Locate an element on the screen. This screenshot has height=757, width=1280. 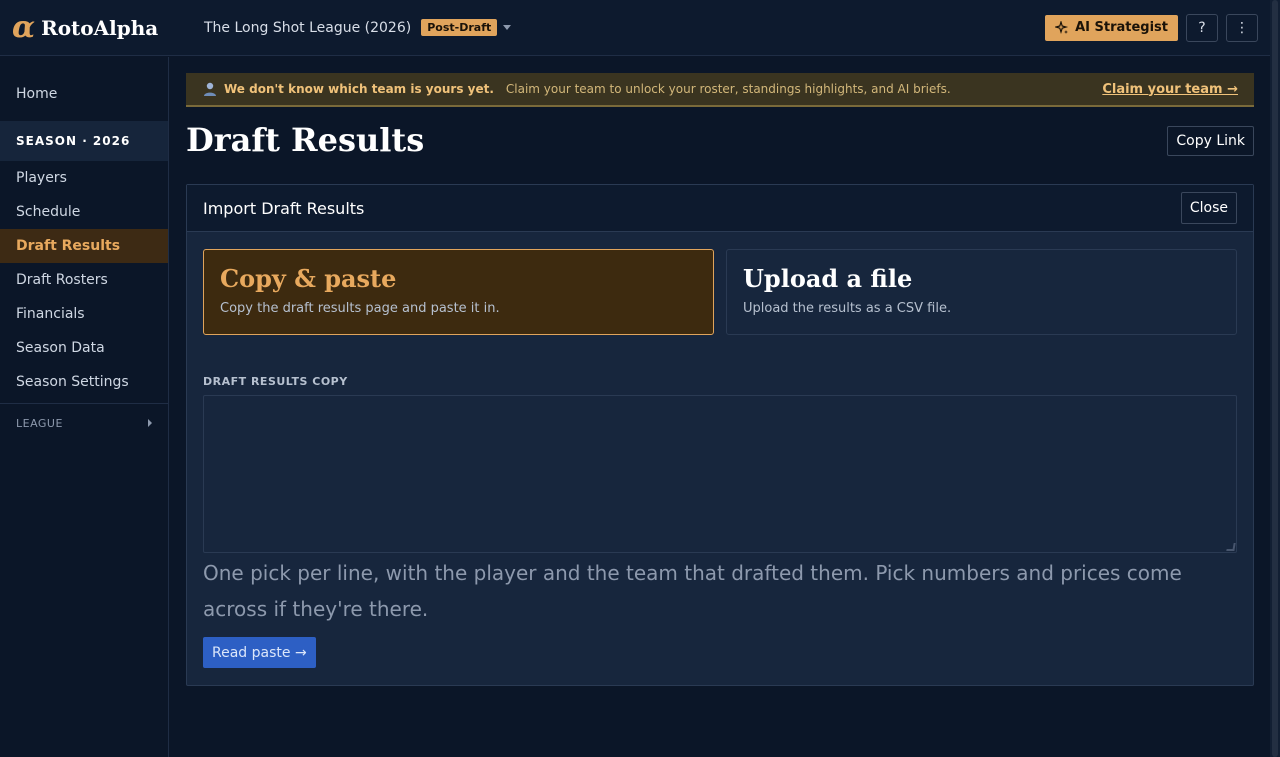
draft-results-field-label: DRAFT RESULTS COPY is located at coordinates (275, 381).